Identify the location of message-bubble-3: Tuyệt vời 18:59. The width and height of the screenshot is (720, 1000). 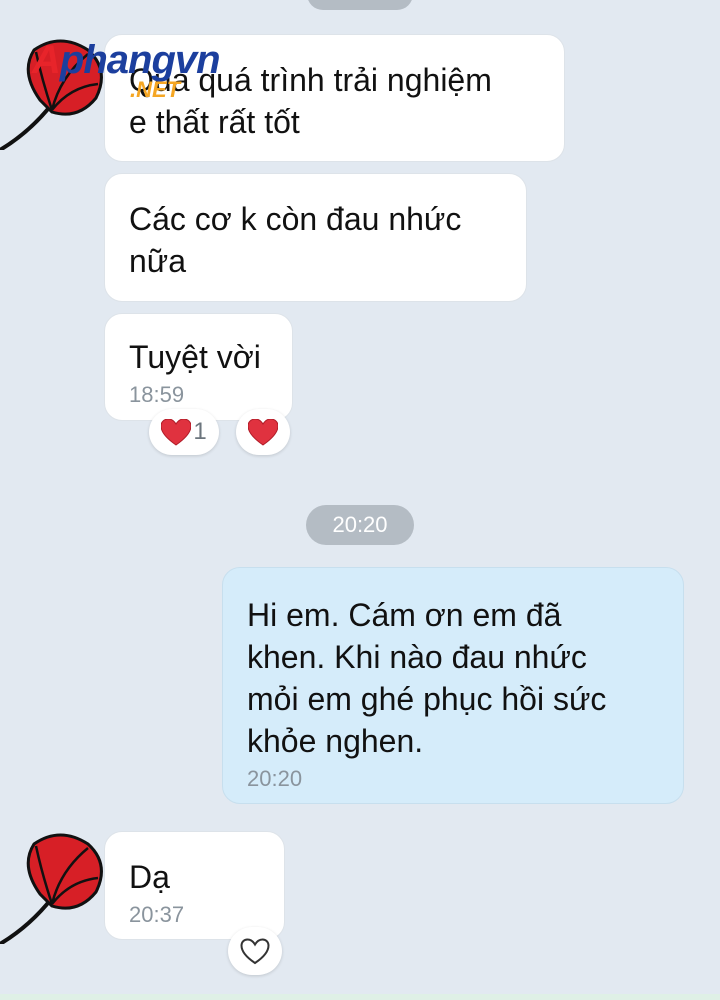
(198, 367).